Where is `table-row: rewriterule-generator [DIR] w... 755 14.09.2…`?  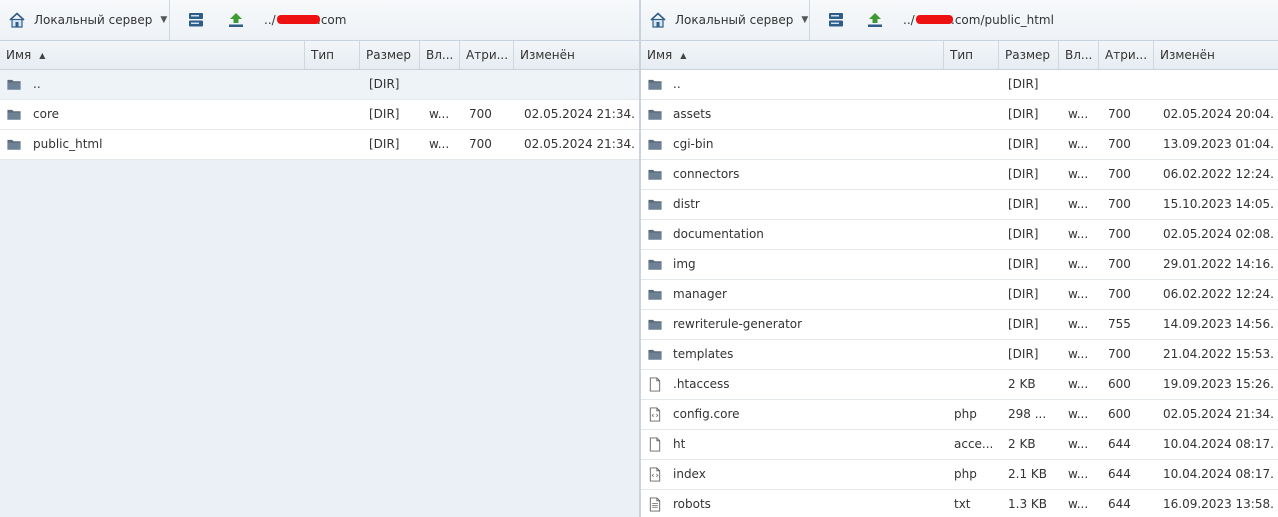 table-row: rewriterule-generator [DIR] w... 755 14.09.2… is located at coordinates (959, 325).